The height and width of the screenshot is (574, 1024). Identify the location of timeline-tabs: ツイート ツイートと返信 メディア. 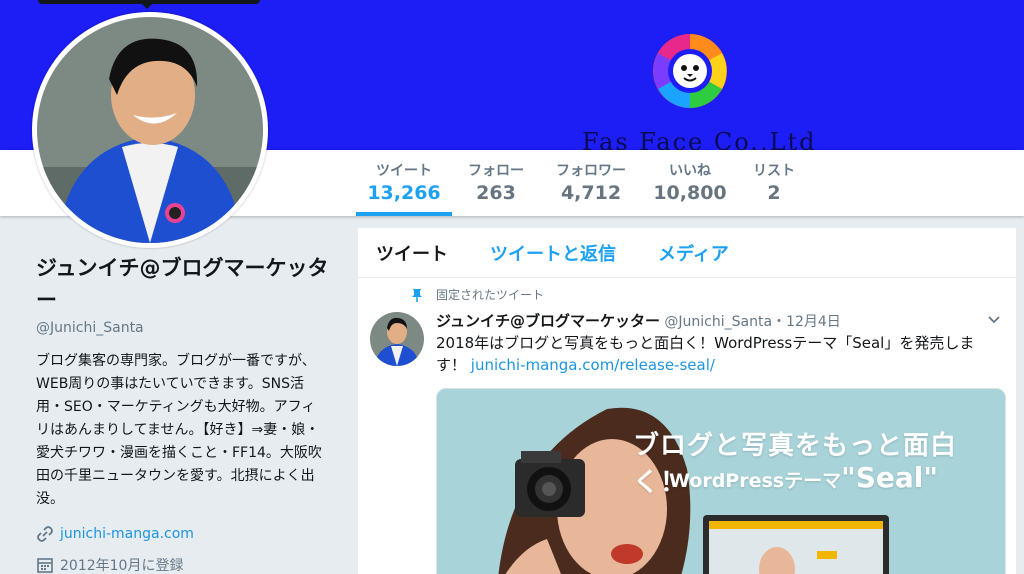
(687, 253).